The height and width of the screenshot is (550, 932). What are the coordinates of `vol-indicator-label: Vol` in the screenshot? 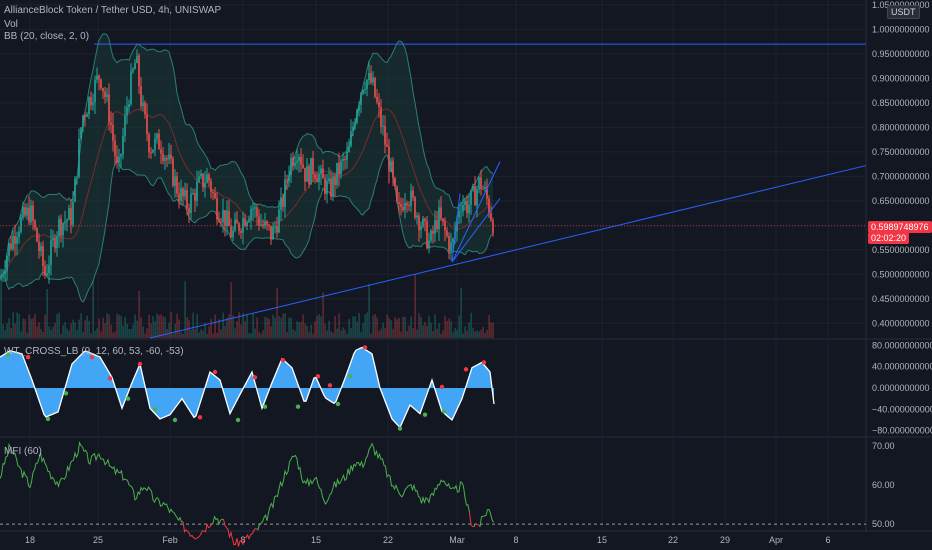 It's located at (11, 24).